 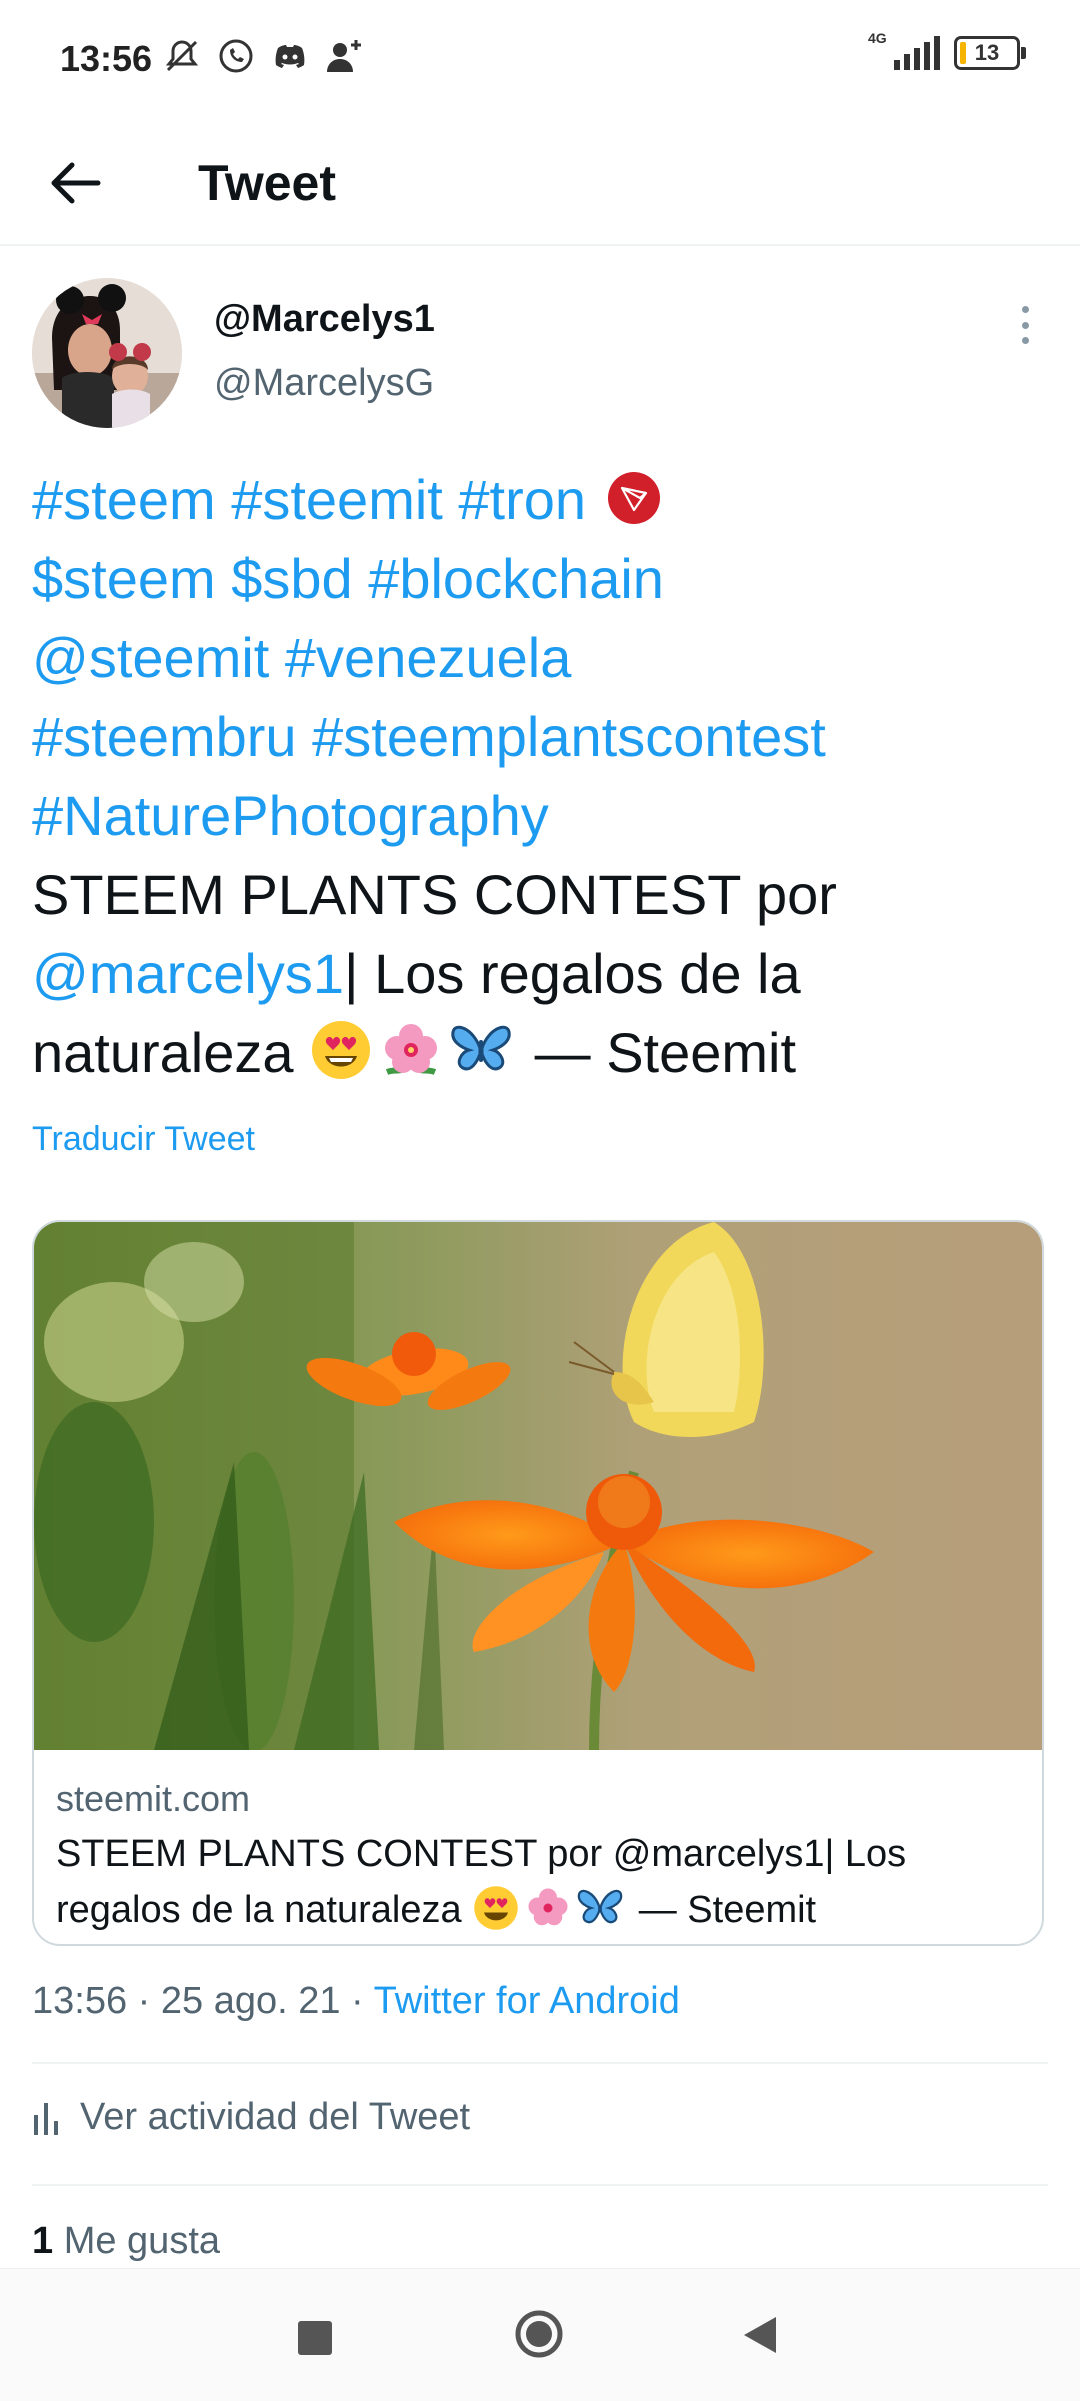 I want to click on recent-apps-button, so click(x=315, y=2338).